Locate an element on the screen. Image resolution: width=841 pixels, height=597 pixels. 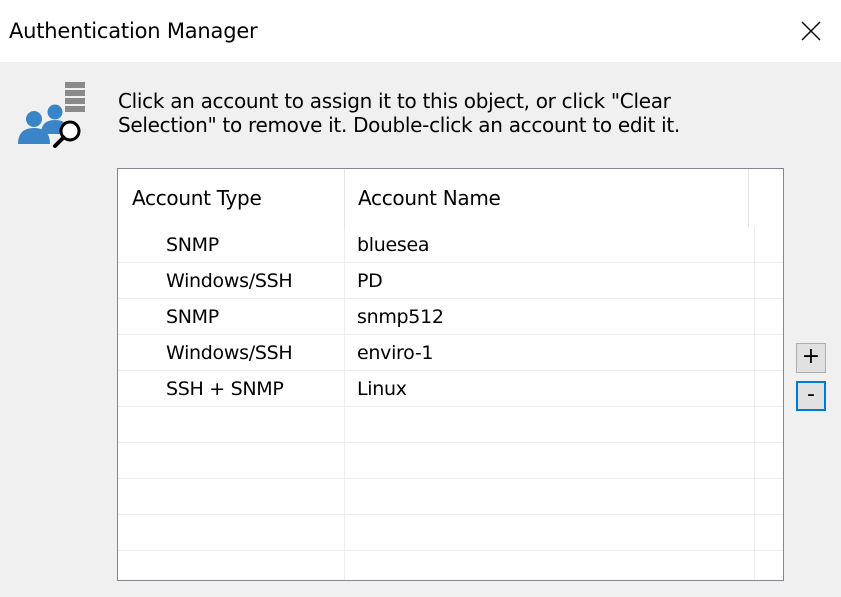
account-name-cell: snmp512 is located at coordinates (400, 317).